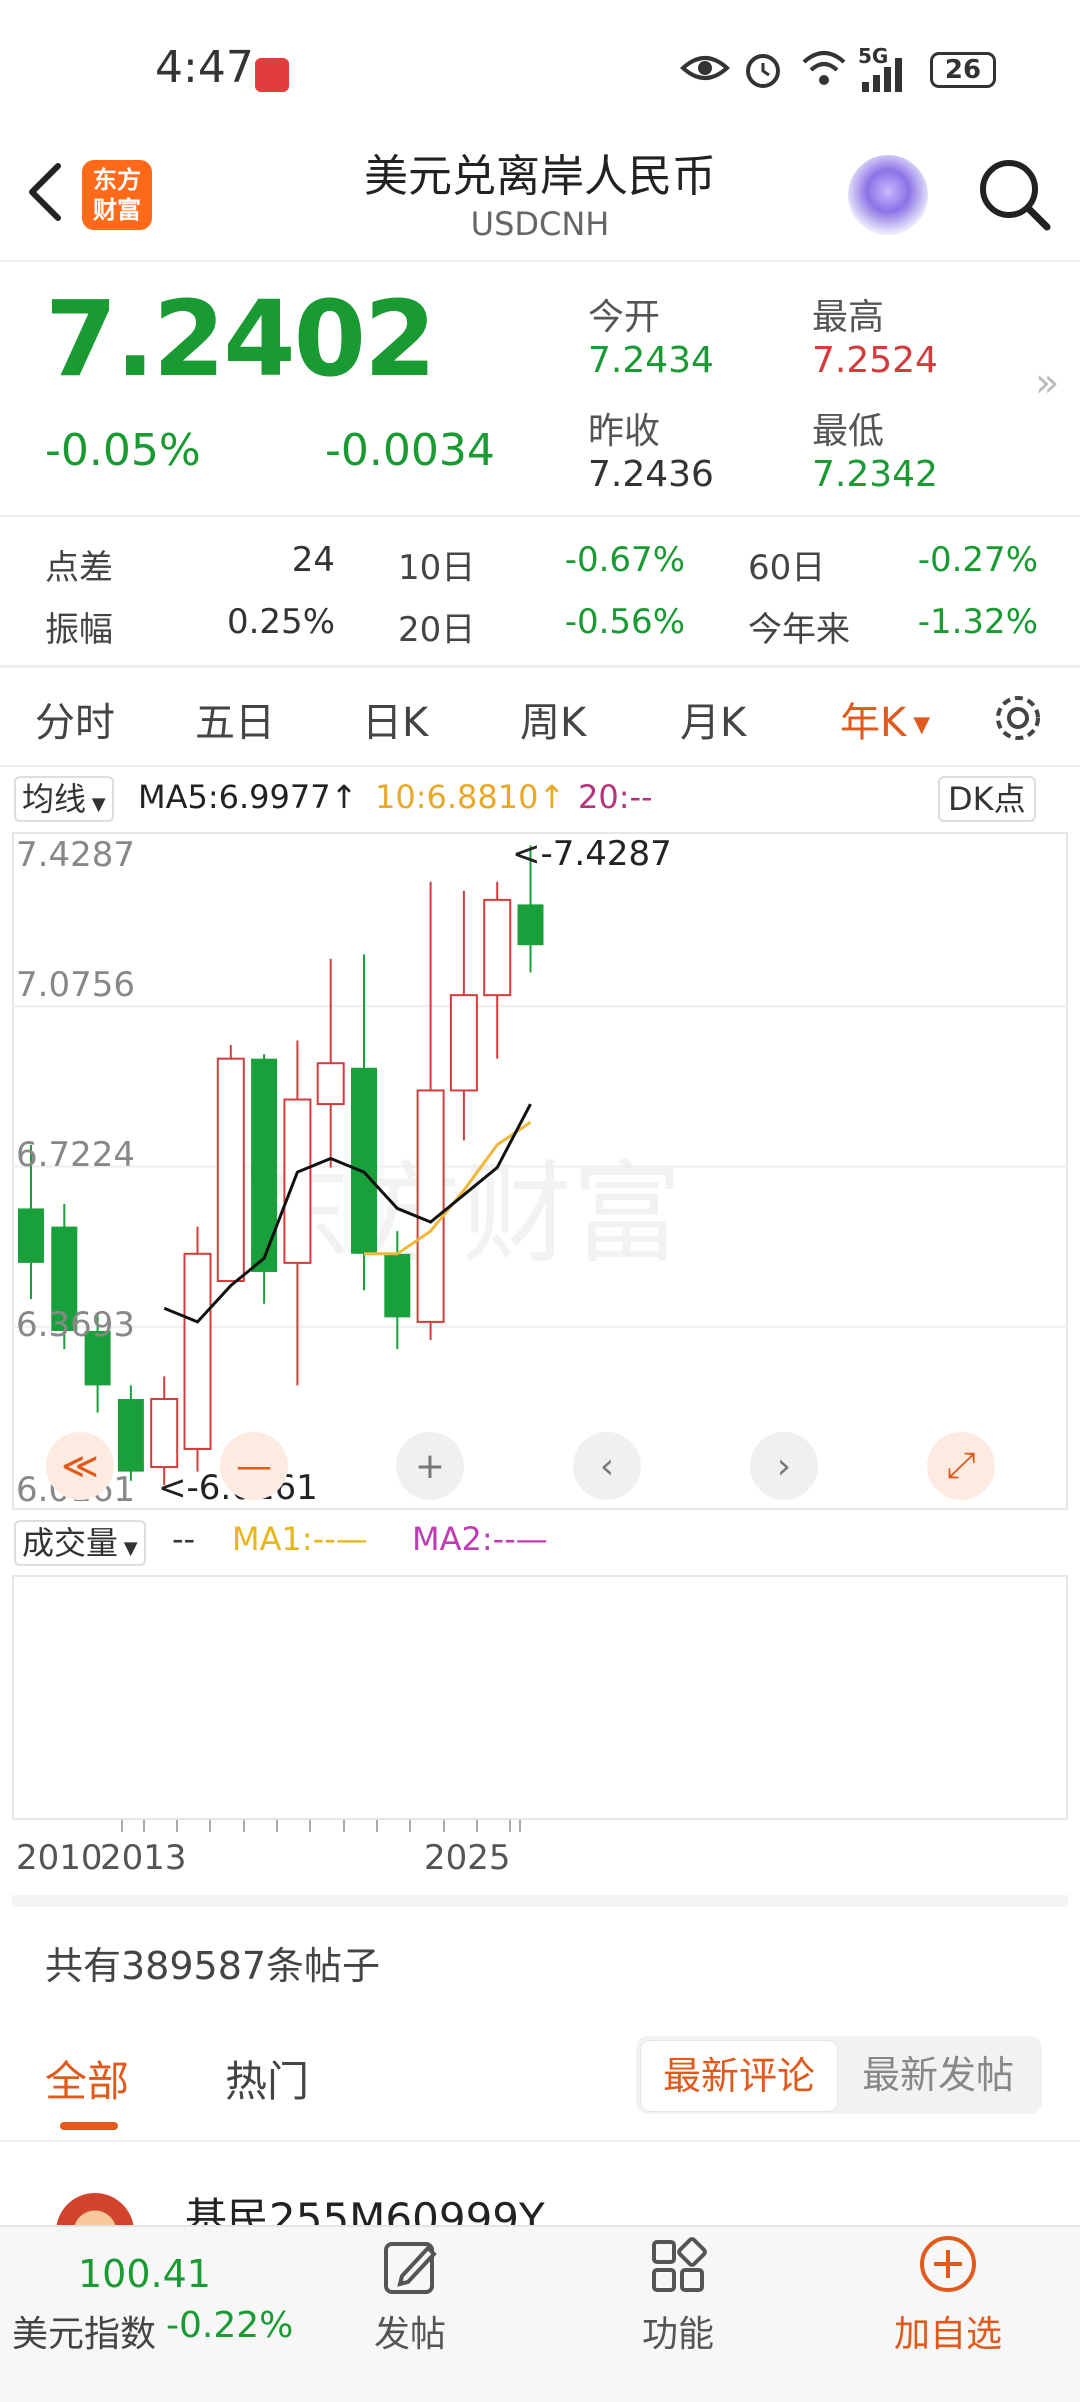  Describe the element at coordinates (977, 560) in the screenshot. I see `d60-value: -0.27%` at that location.